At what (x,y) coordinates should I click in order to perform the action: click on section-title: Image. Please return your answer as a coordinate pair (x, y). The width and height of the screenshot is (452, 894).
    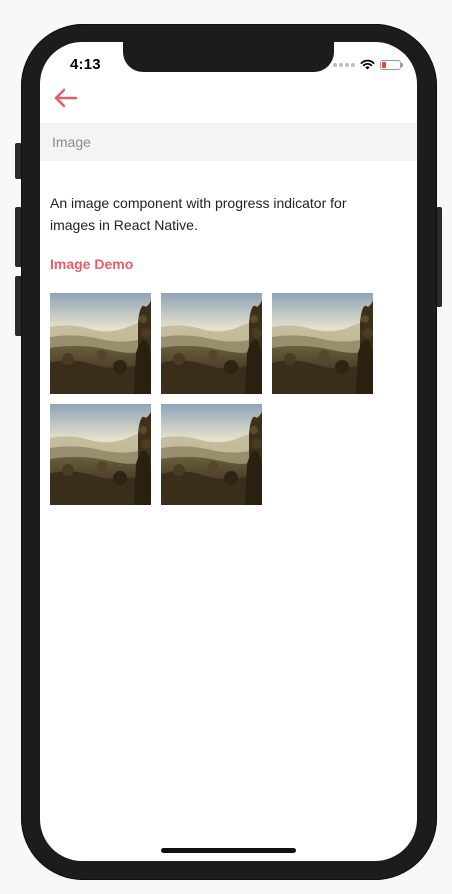
    Looking at the image, I should click on (71, 142).